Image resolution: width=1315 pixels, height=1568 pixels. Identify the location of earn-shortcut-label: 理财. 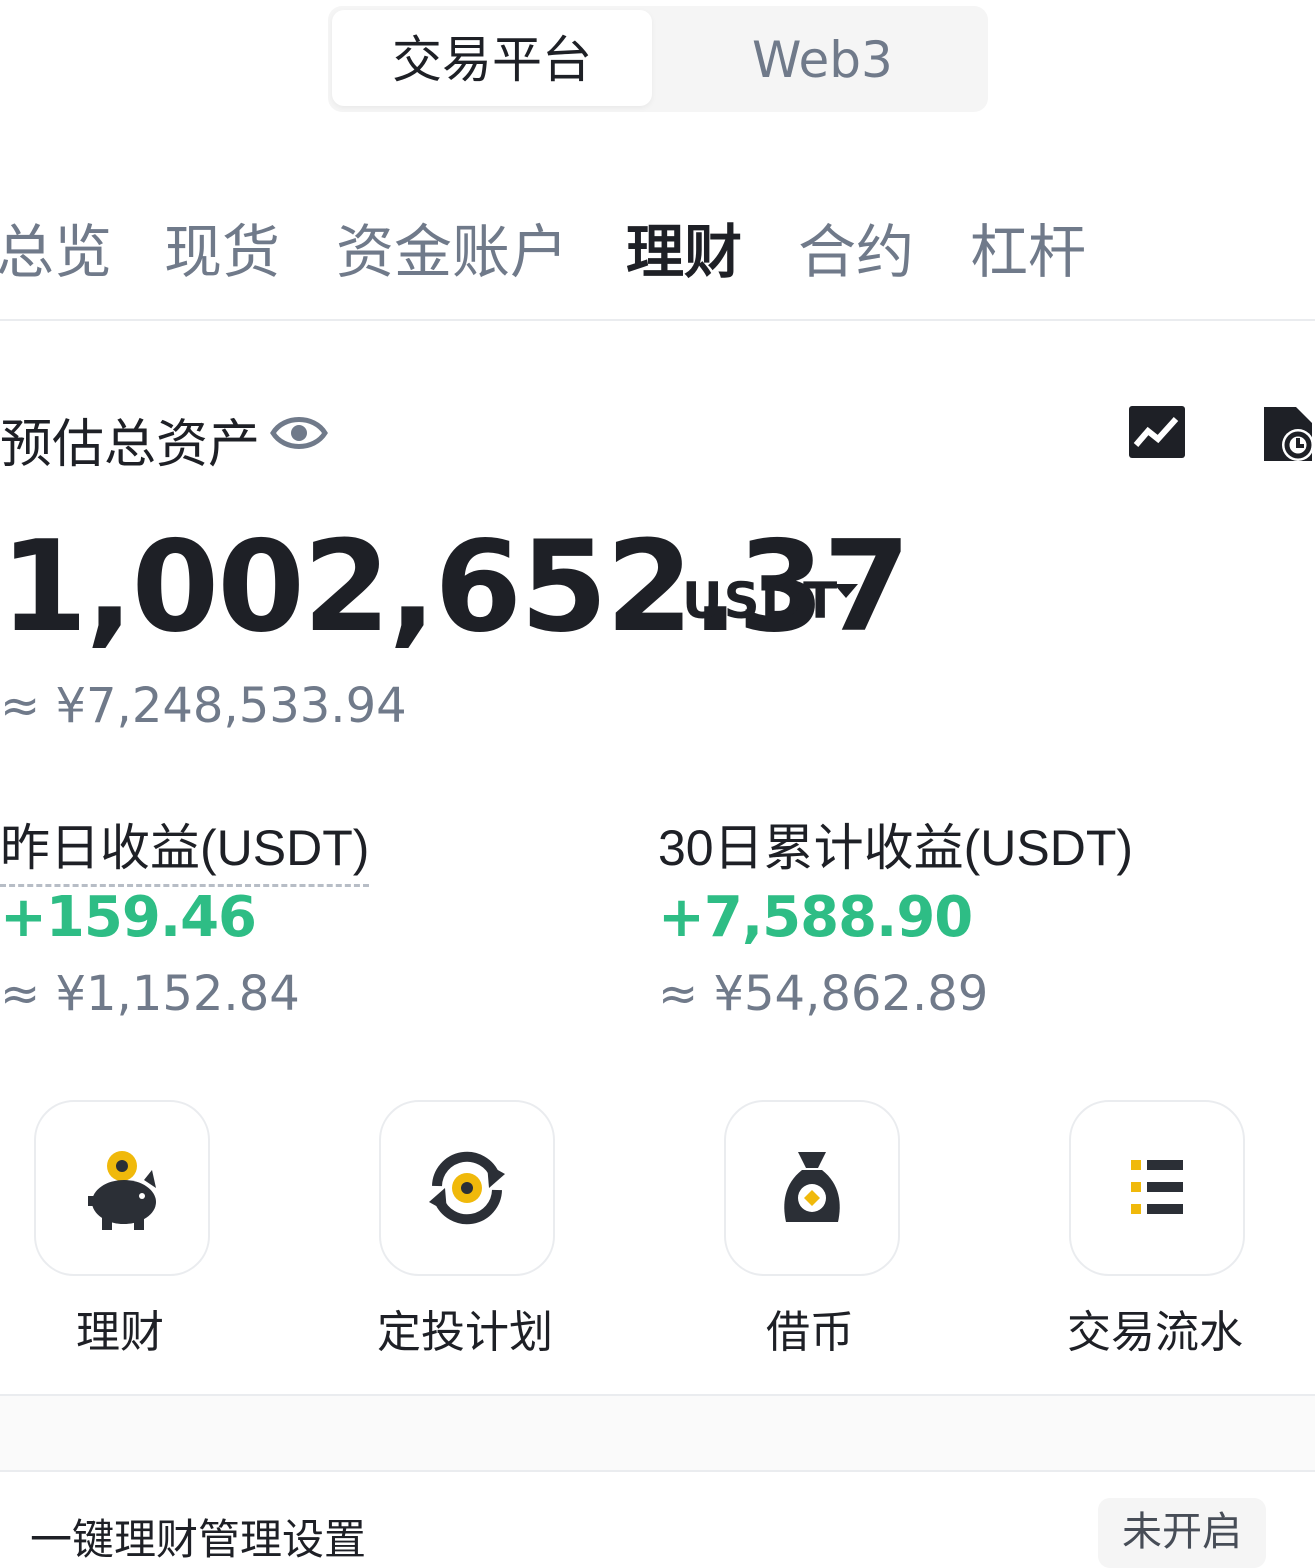
(120, 1332).